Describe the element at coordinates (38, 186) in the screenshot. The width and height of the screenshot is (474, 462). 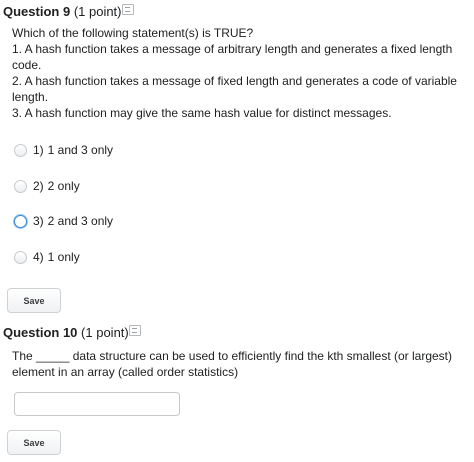
I see `option-2-number: 2)` at that location.